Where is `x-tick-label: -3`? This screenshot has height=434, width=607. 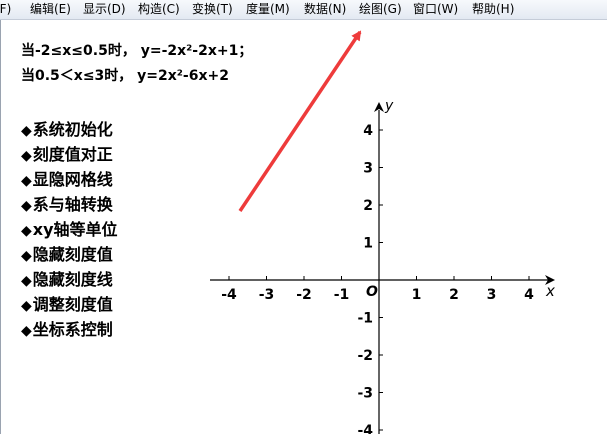
x-tick-label: -3 is located at coordinates (267, 295).